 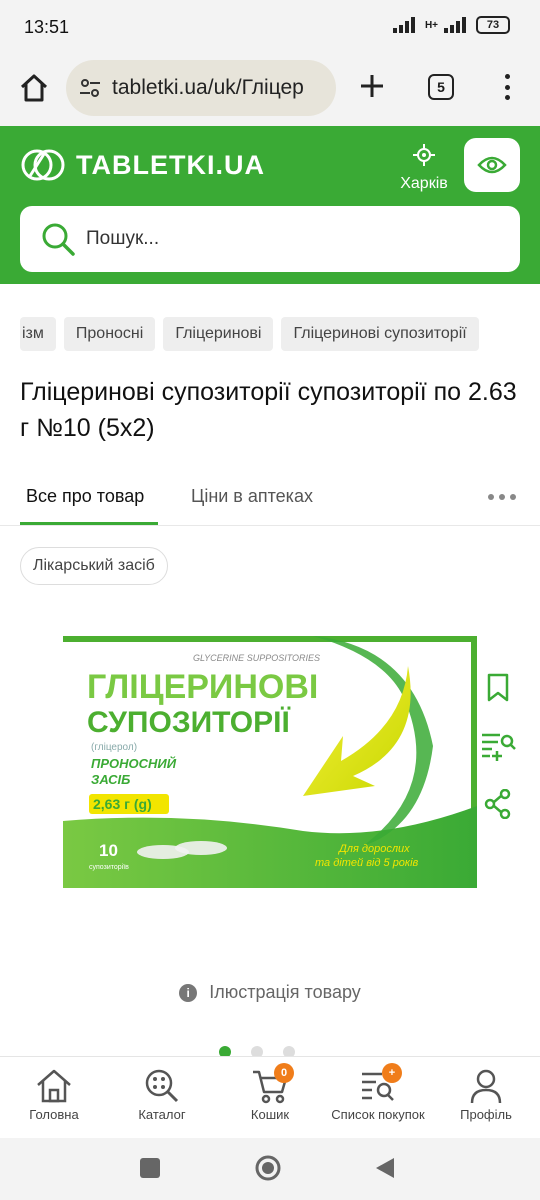 I want to click on tab-pharmacy-prices: Ціни в аптеках, so click(x=252, y=496).